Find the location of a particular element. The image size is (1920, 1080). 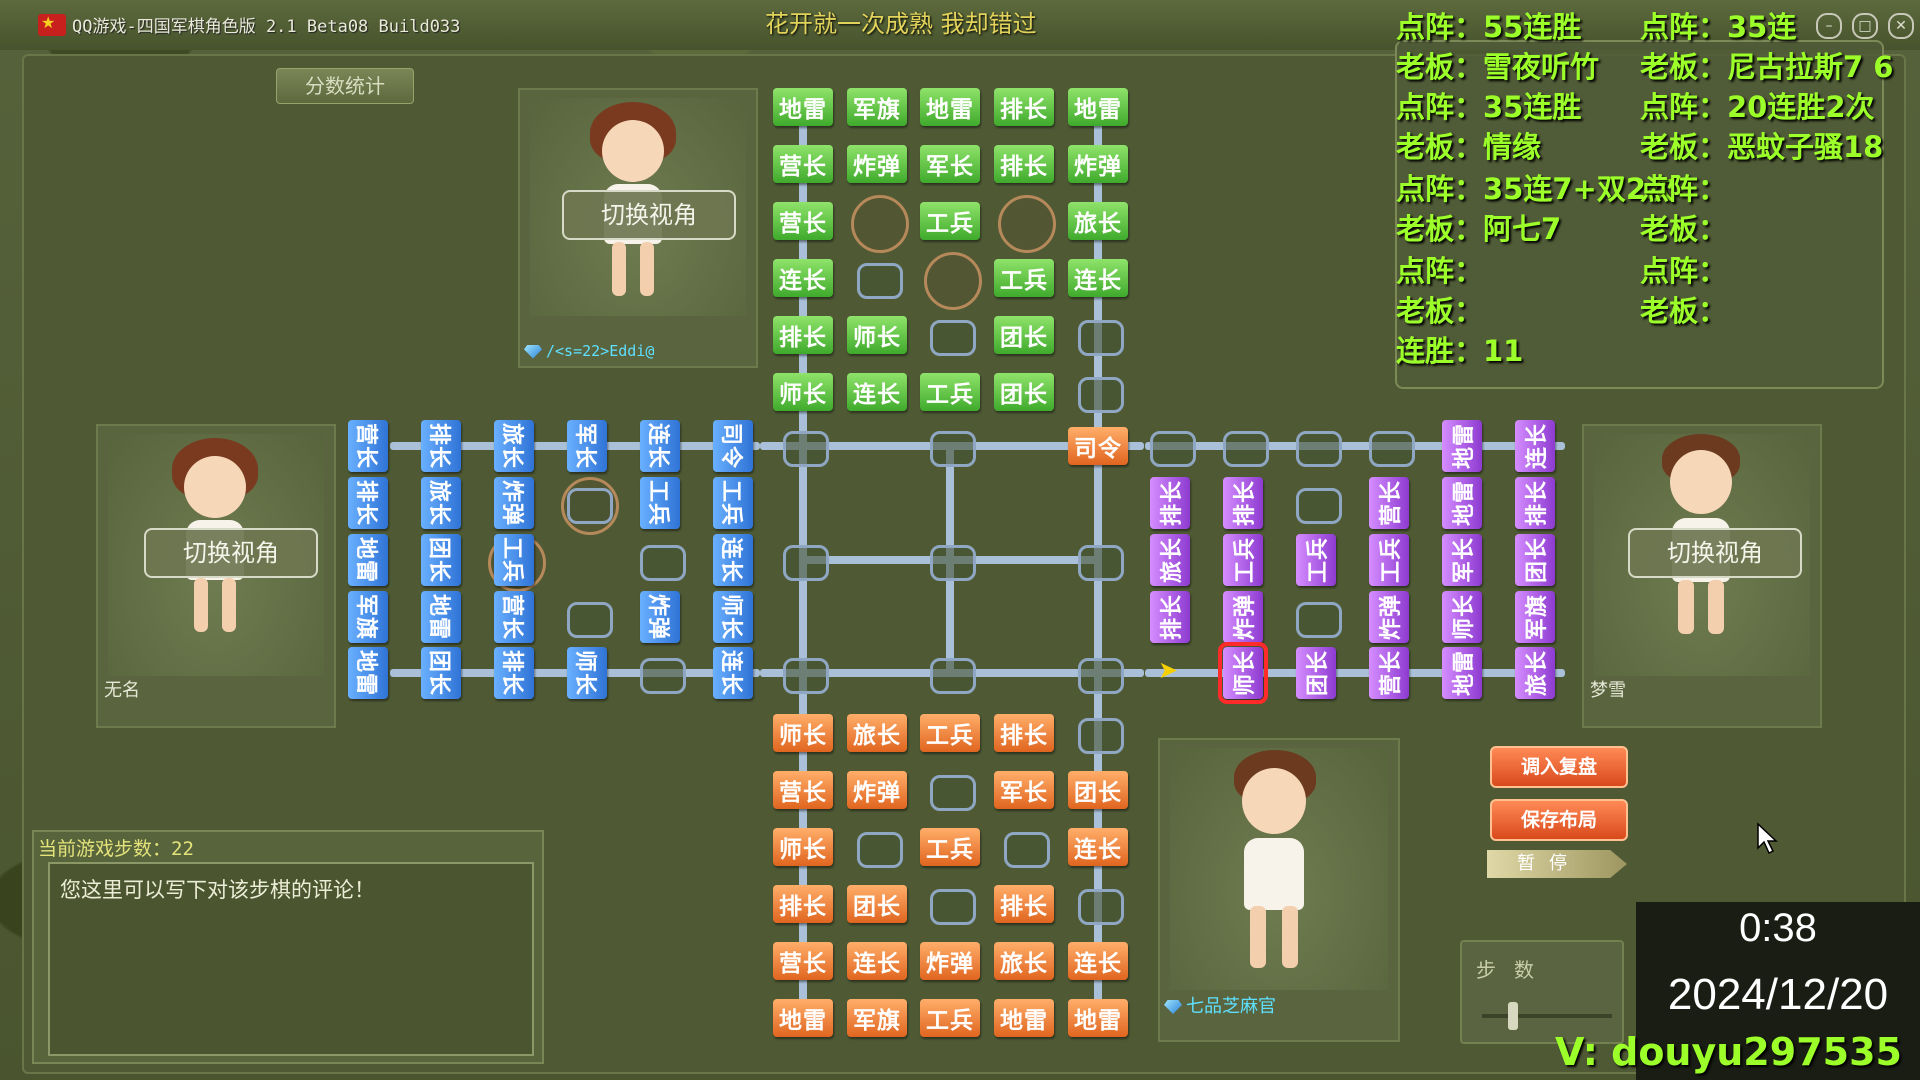

score-stats-button: 分数统计 is located at coordinates (345, 86).